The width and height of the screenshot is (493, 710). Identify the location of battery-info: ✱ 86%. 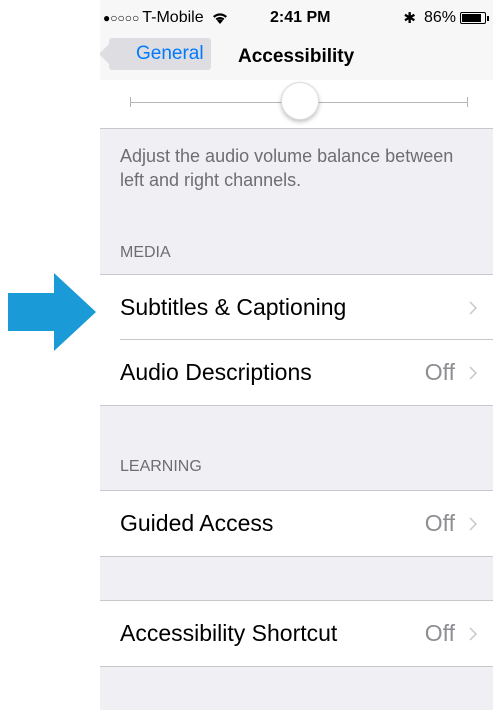
(446, 18).